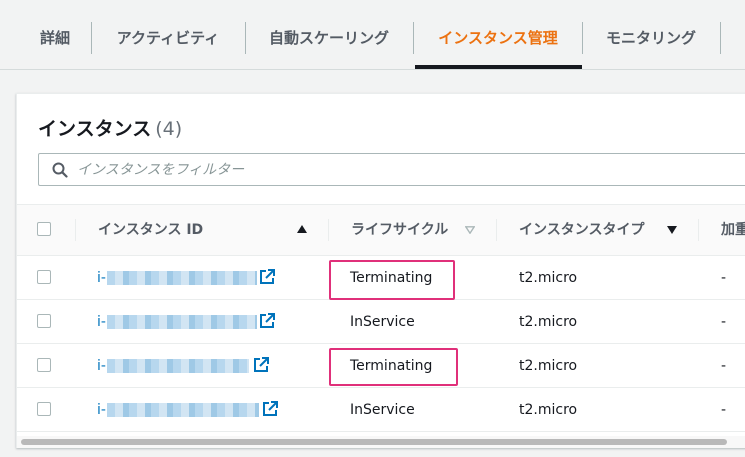 Image resolution: width=745 pixels, height=457 pixels. What do you see at coordinates (733, 230) in the screenshot?
I see `column-header-weight: 加重` at bounding box center [733, 230].